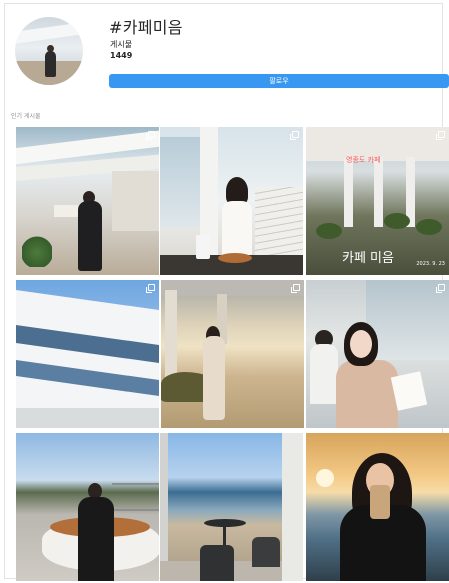 This screenshot has height=583, width=449. What do you see at coordinates (121, 55) in the screenshot?
I see `posts-count: 1449` at bounding box center [121, 55].